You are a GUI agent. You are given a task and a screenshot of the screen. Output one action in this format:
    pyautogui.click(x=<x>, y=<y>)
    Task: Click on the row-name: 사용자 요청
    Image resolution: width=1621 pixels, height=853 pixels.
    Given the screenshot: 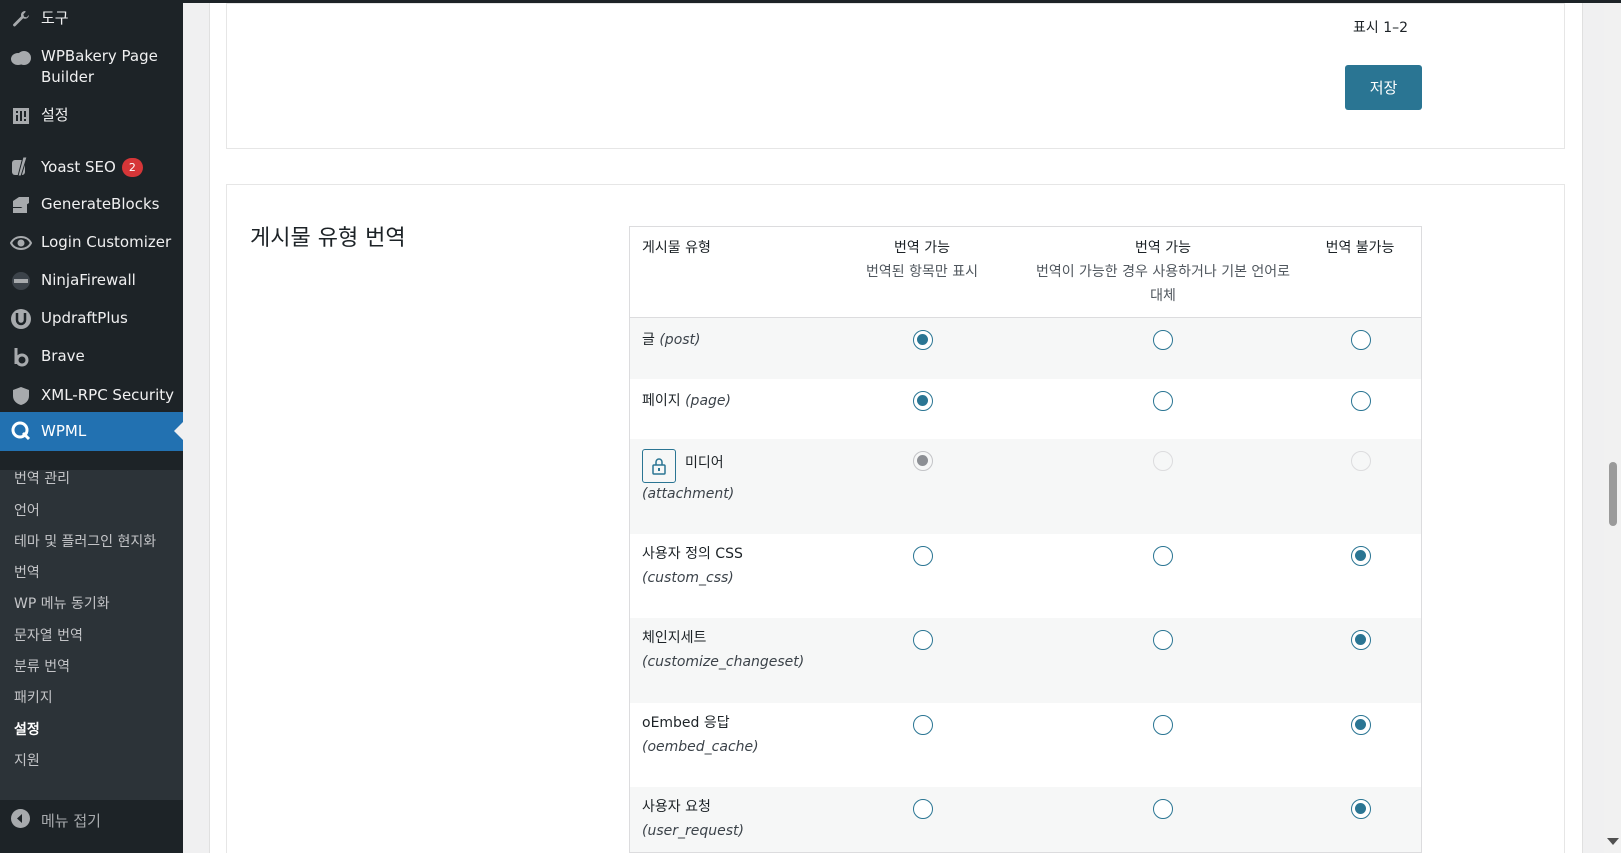 What is the action you would take?
    pyautogui.click(x=676, y=807)
    